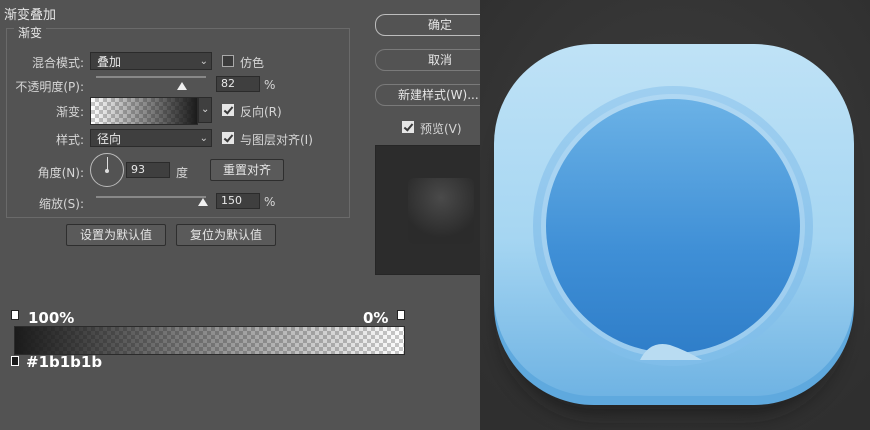 The height and width of the screenshot is (430, 870). What do you see at coordinates (182, 86) in the screenshot?
I see `opacity-slider-thumb` at bounding box center [182, 86].